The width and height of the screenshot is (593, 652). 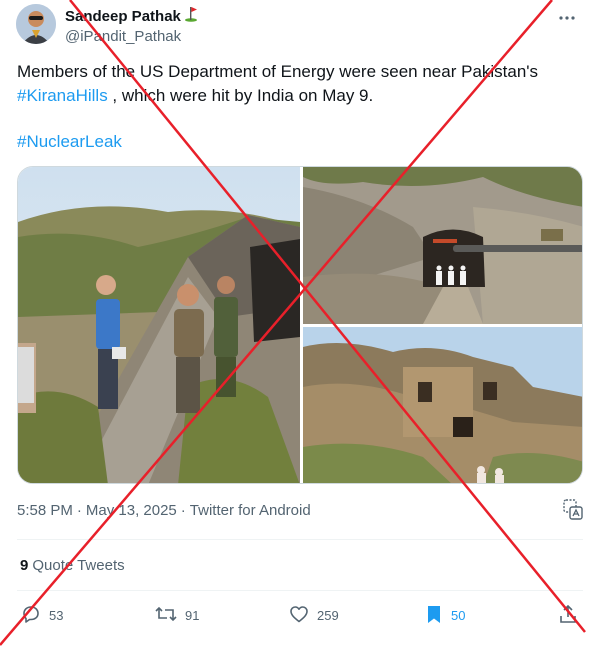 I want to click on tweet-date: May 13, 2025, so click(x=131, y=510).